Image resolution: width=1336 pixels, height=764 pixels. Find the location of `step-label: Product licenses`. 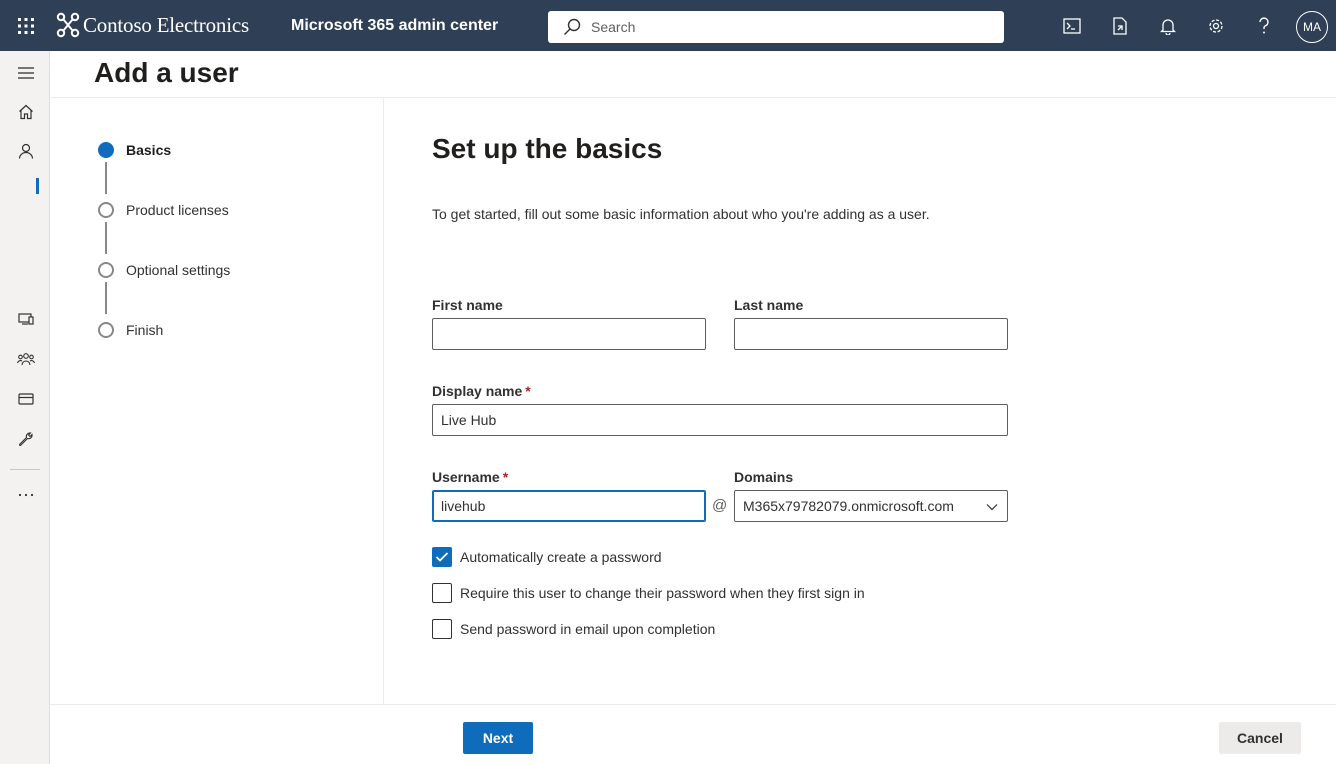

step-label: Product licenses is located at coordinates (177, 210).